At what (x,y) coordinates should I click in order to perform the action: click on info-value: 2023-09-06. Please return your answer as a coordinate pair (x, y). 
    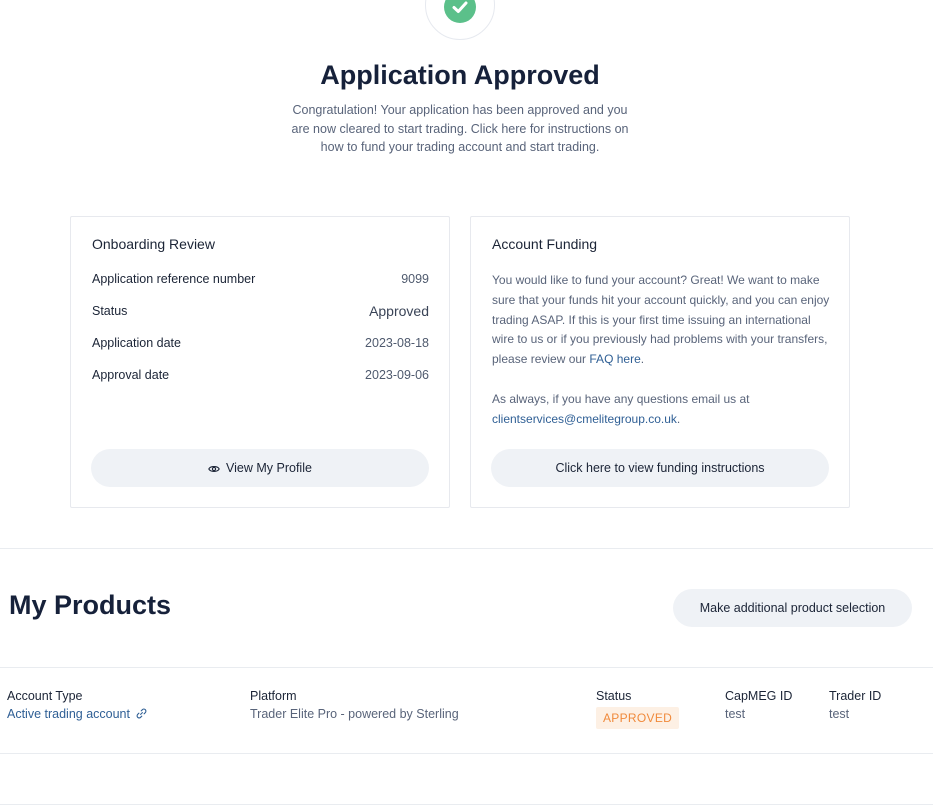
    Looking at the image, I should click on (397, 375).